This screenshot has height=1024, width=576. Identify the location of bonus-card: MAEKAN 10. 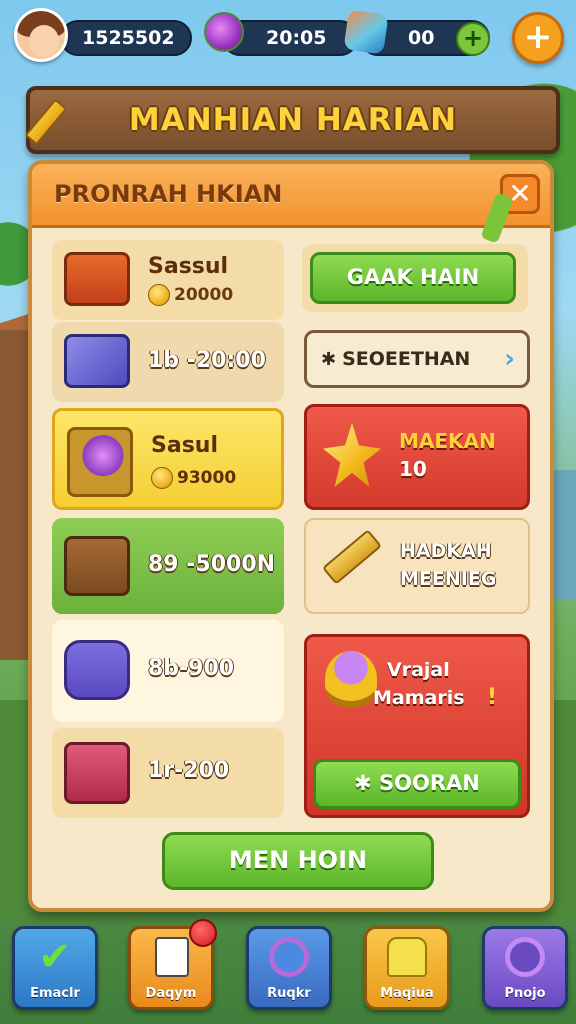
(417, 457).